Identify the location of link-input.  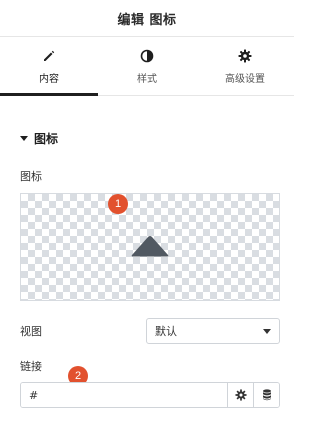
(124, 395).